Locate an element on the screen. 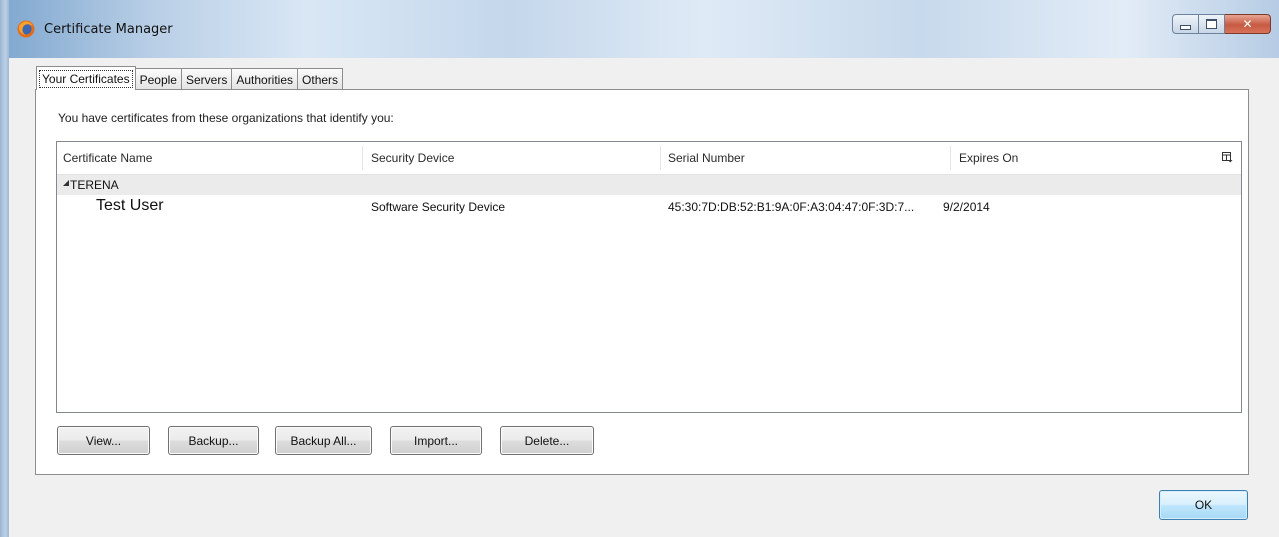 The height and width of the screenshot is (537, 1279). tab-authorities: Authorities is located at coordinates (265, 79).